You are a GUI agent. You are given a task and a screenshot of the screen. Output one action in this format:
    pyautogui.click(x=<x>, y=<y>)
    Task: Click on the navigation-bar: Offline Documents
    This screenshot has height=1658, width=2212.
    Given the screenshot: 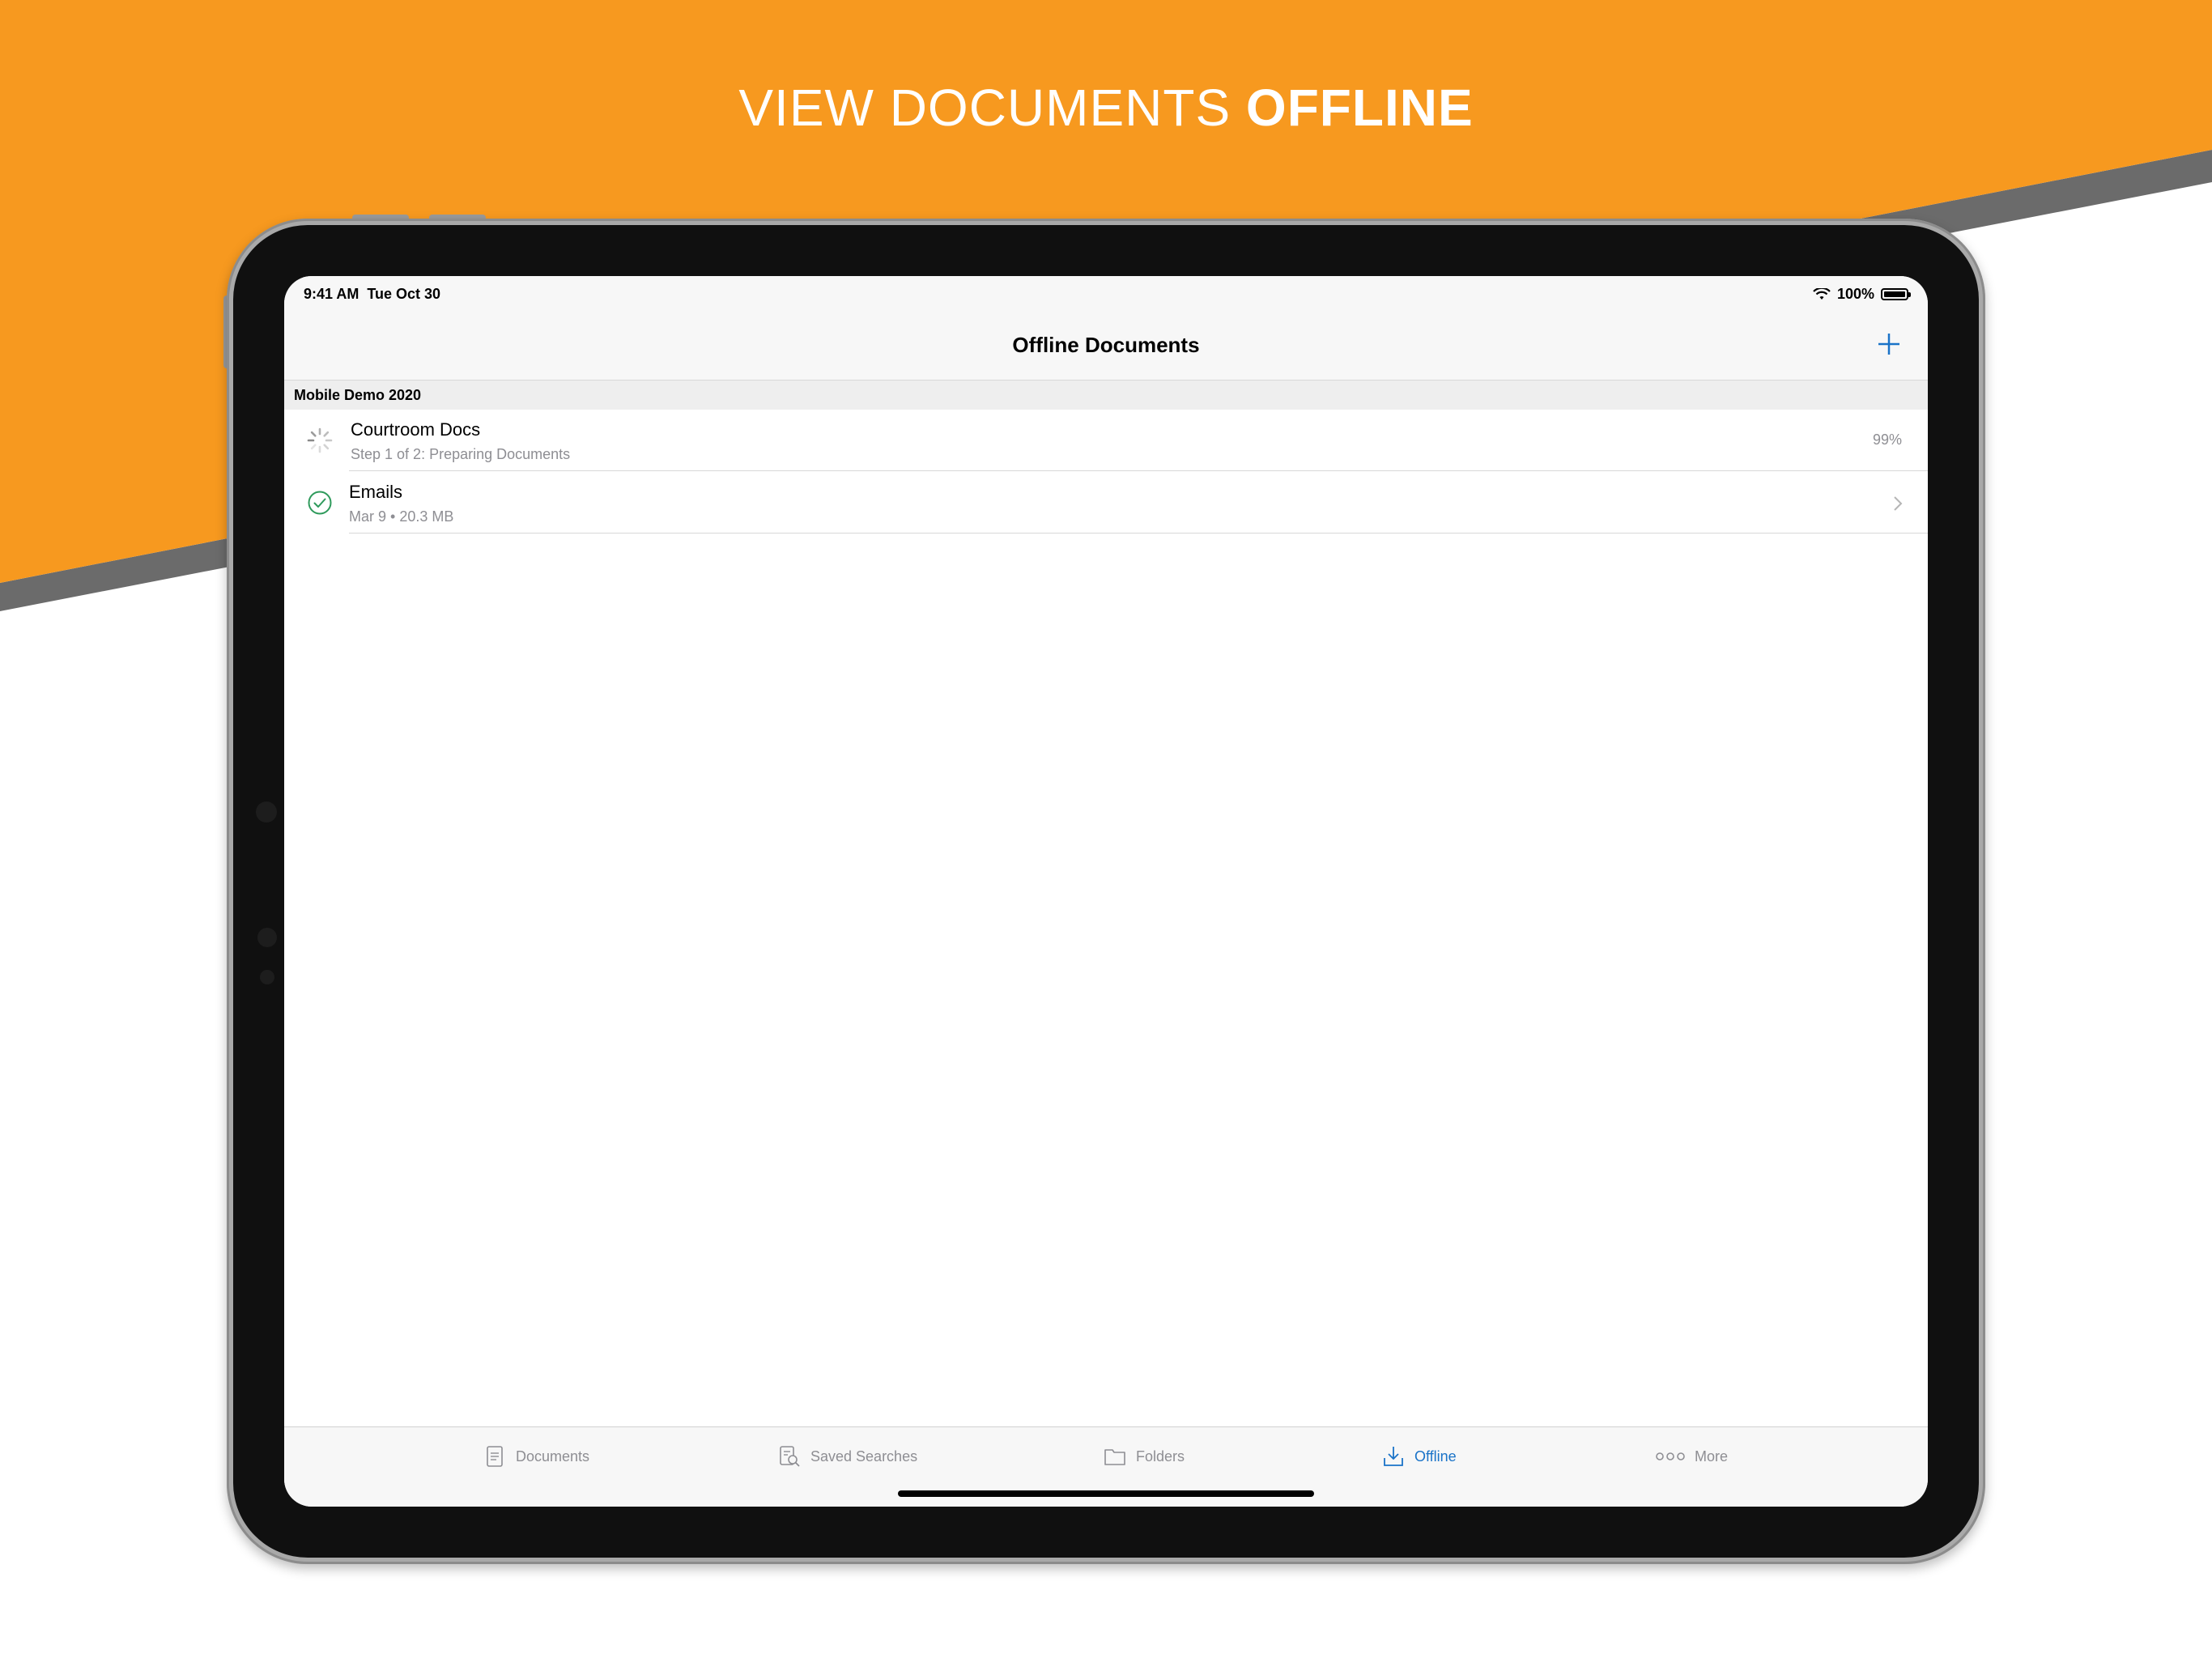 What is the action you would take?
    pyautogui.click(x=1106, y=346)
    